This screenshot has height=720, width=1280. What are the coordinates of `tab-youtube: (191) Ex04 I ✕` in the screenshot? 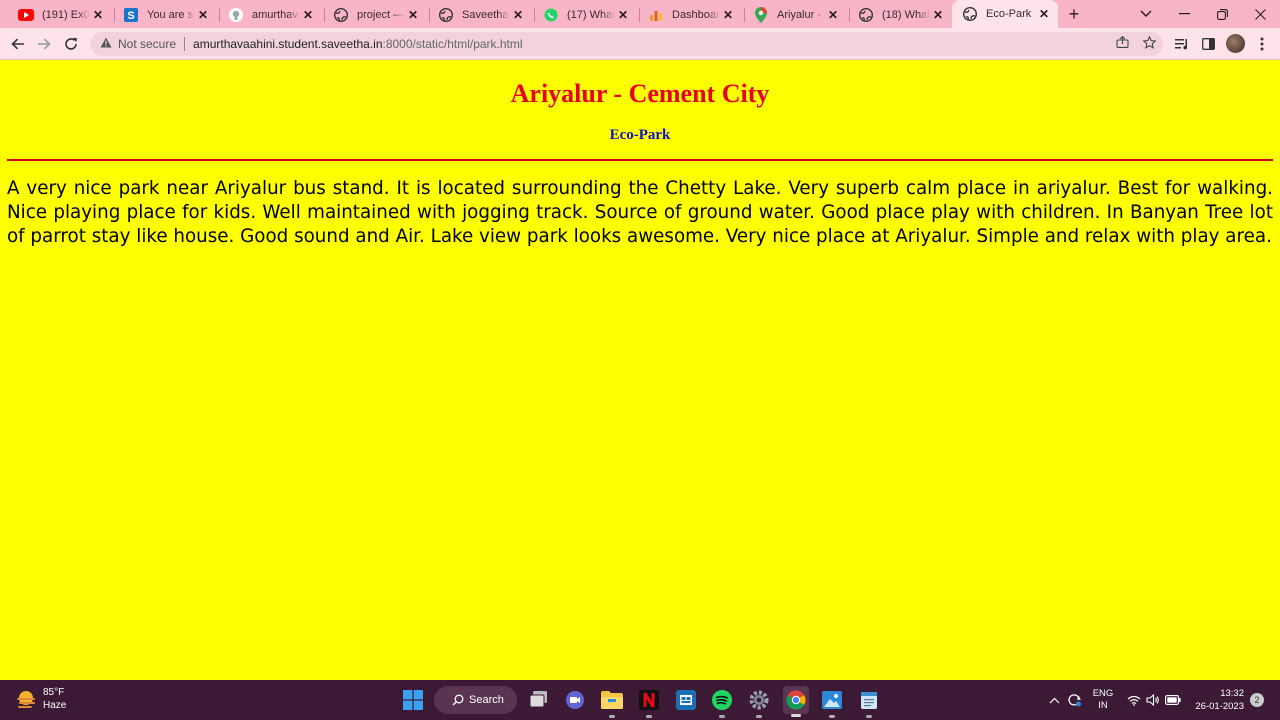 It's located at (60, 15).